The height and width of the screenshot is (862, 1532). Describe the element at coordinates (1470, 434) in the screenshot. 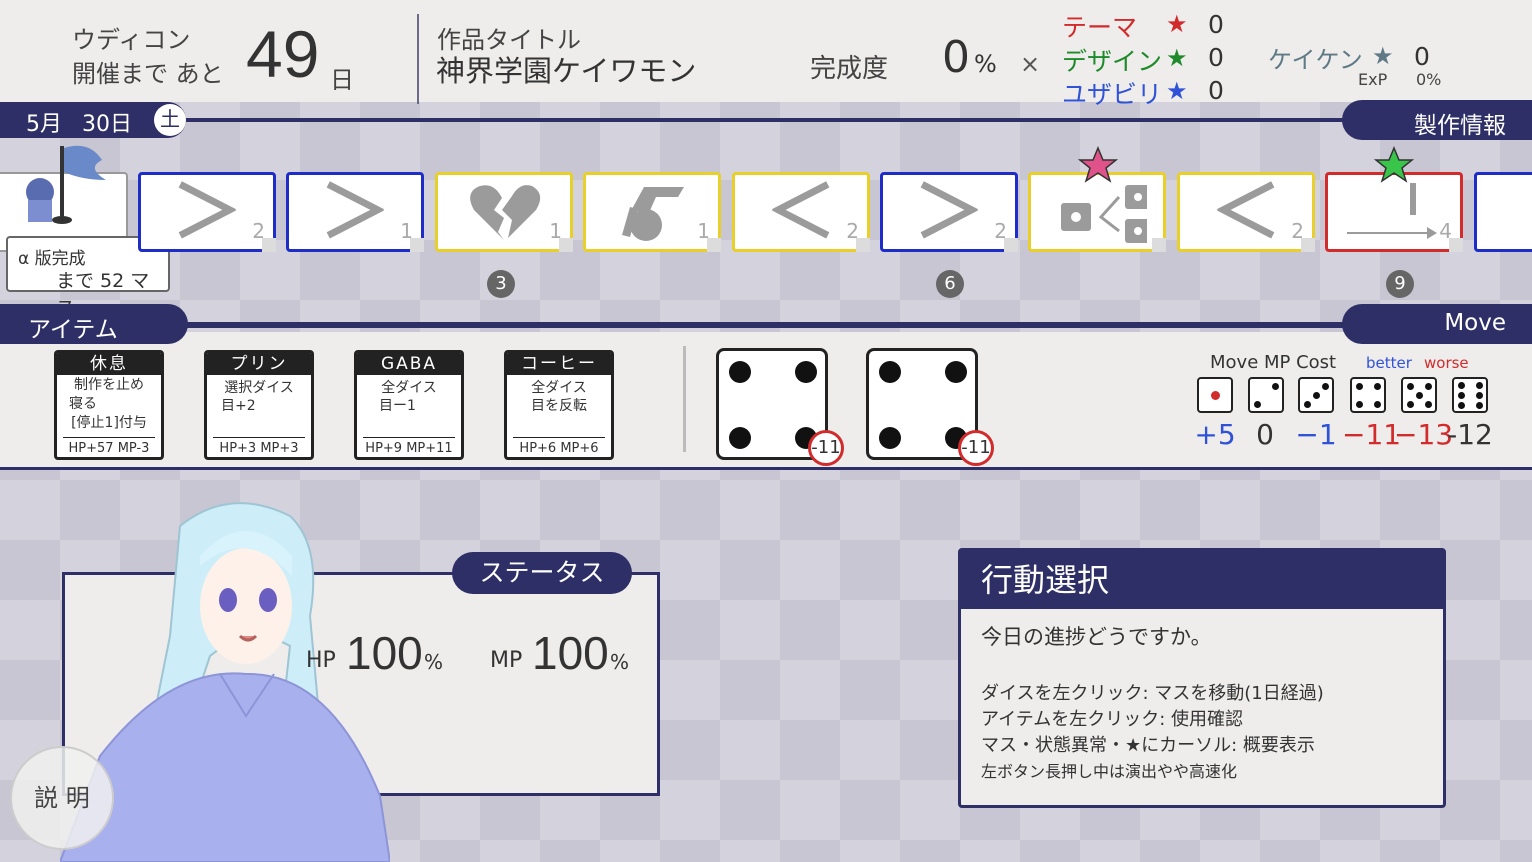

I see `cost-value-6: -12` at that location.